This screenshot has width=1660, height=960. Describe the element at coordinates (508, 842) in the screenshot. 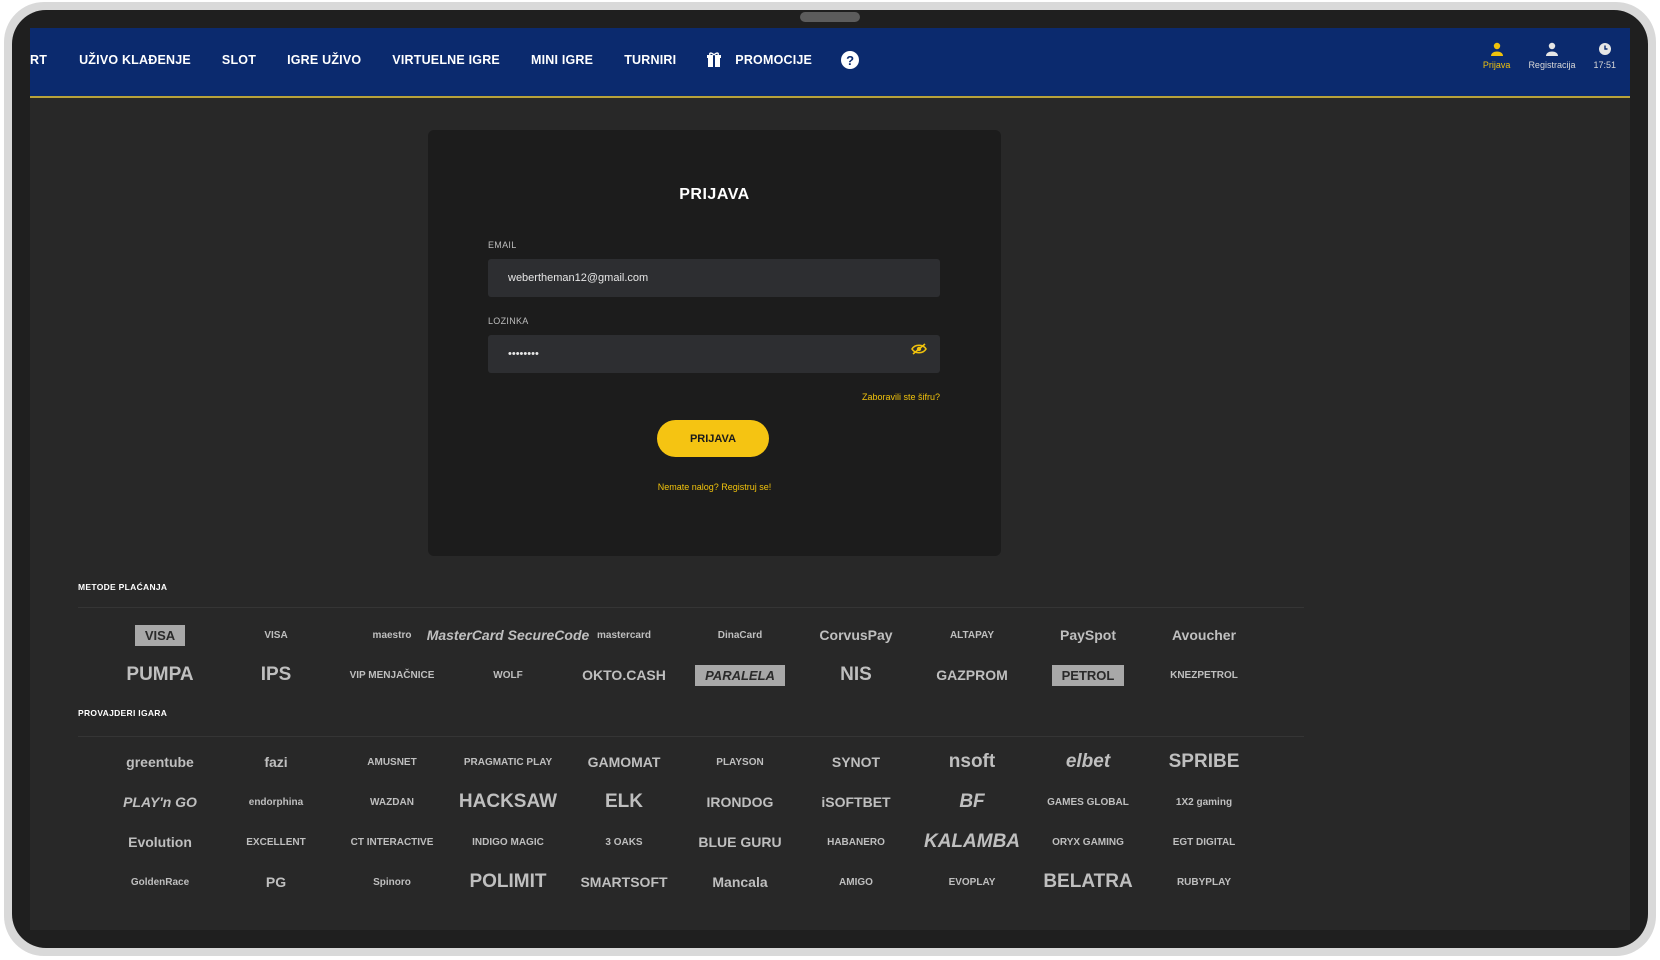

I see `provider-logo-indigo-magic: INDIGO MAGIC` at that location.